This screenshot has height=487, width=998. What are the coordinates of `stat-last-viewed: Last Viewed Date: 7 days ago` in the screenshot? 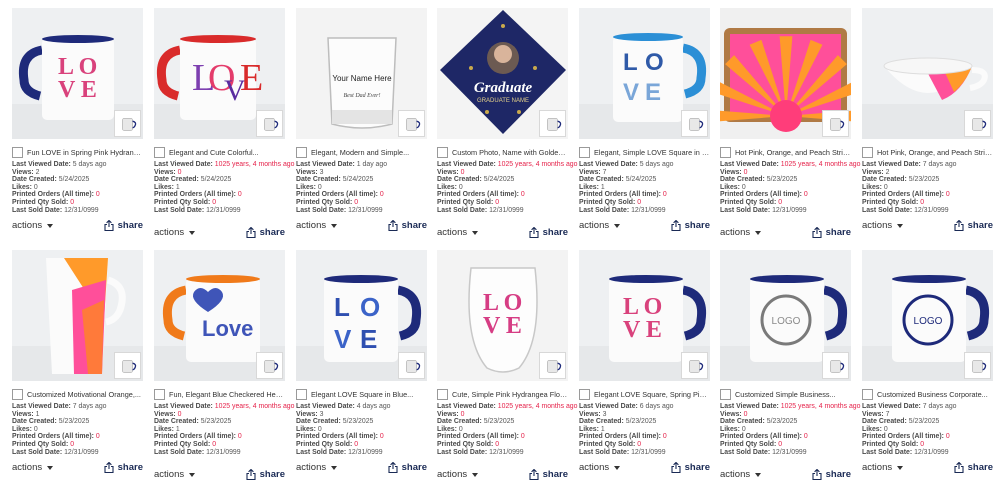 It's located at (59, 406).